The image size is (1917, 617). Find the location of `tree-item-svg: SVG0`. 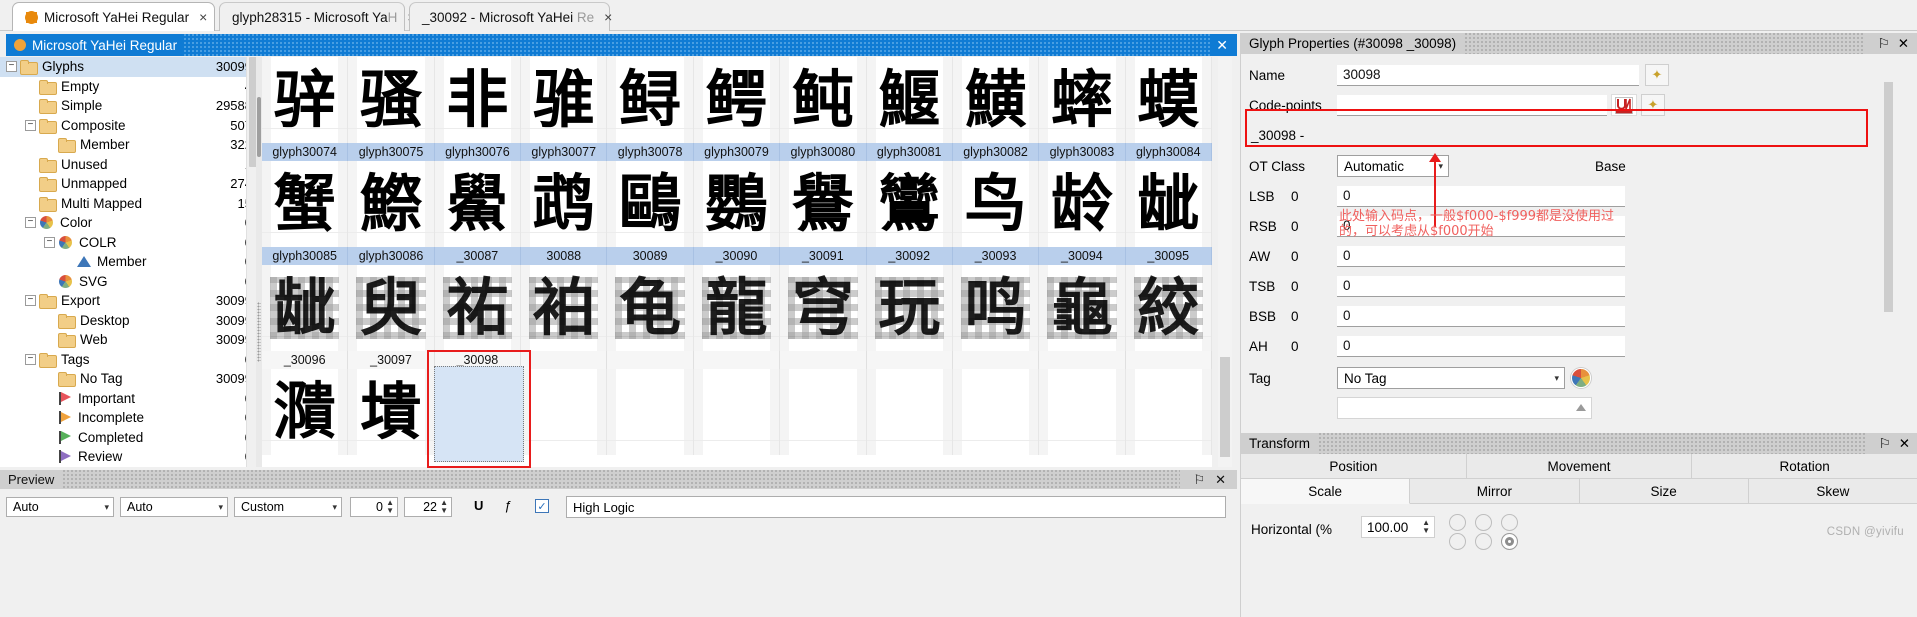

tree-item-svg: SVG0 is located at coordinates (130, 282).